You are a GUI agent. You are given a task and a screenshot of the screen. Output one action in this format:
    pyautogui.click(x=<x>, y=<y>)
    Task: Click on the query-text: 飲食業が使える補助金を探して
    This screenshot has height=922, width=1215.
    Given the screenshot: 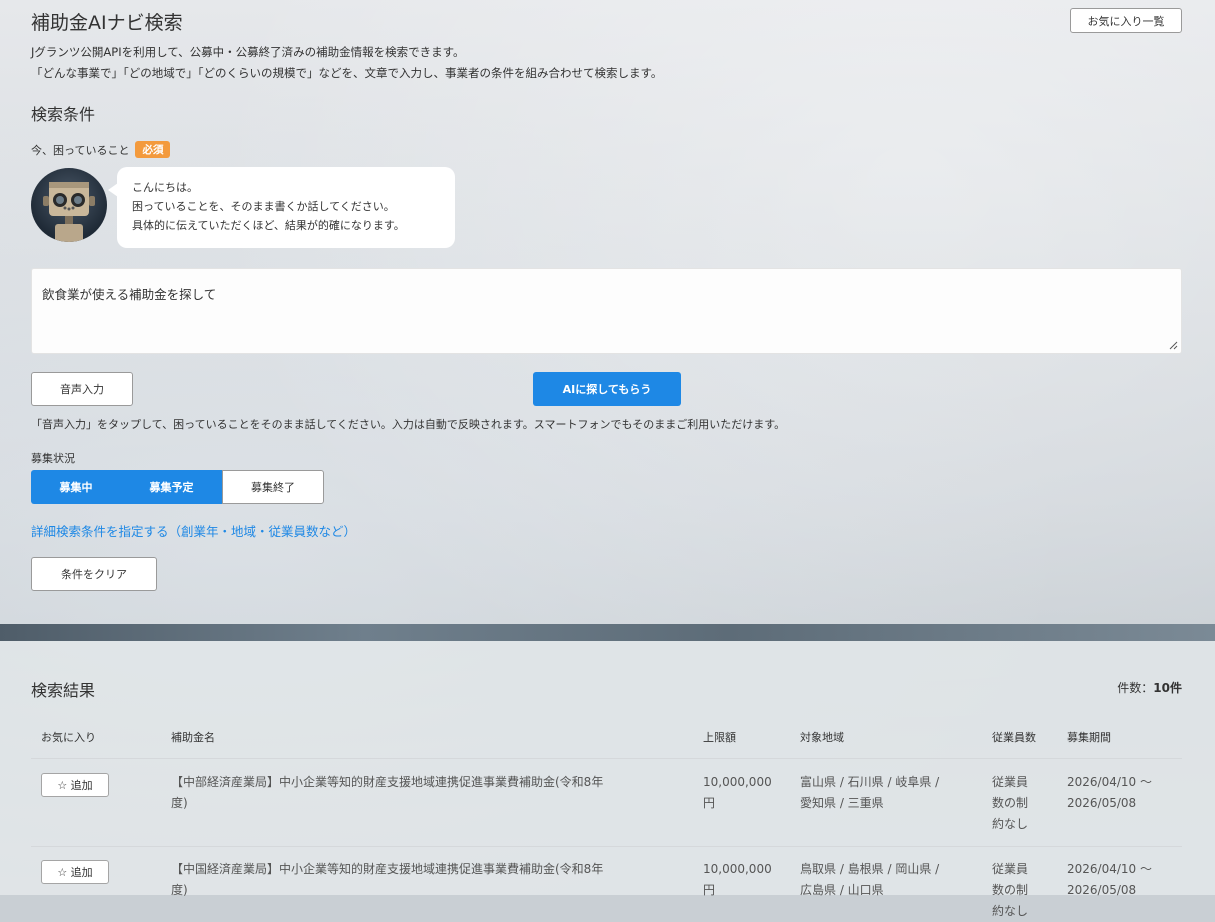 What is the action you would take?
    pyautogui.click(x=129, y=294)
    